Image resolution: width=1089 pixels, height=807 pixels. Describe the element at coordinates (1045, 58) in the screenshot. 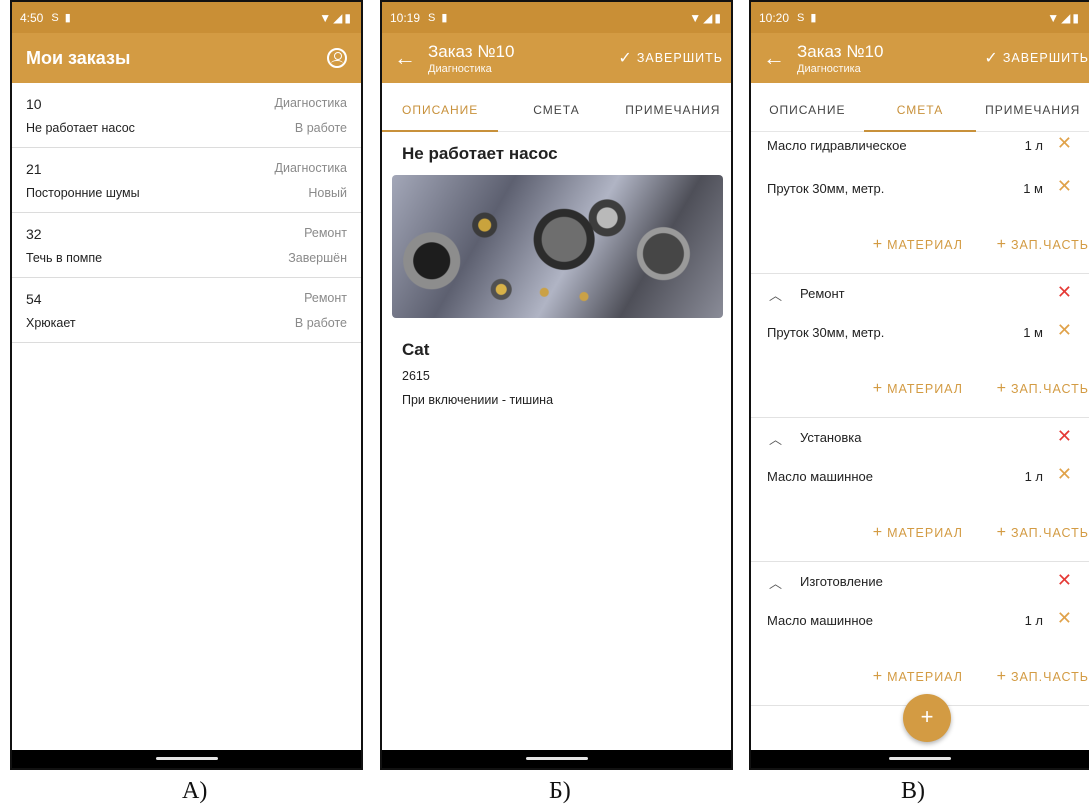

I see `finish-label: ЗАВЕРШИТЬ` at that location.